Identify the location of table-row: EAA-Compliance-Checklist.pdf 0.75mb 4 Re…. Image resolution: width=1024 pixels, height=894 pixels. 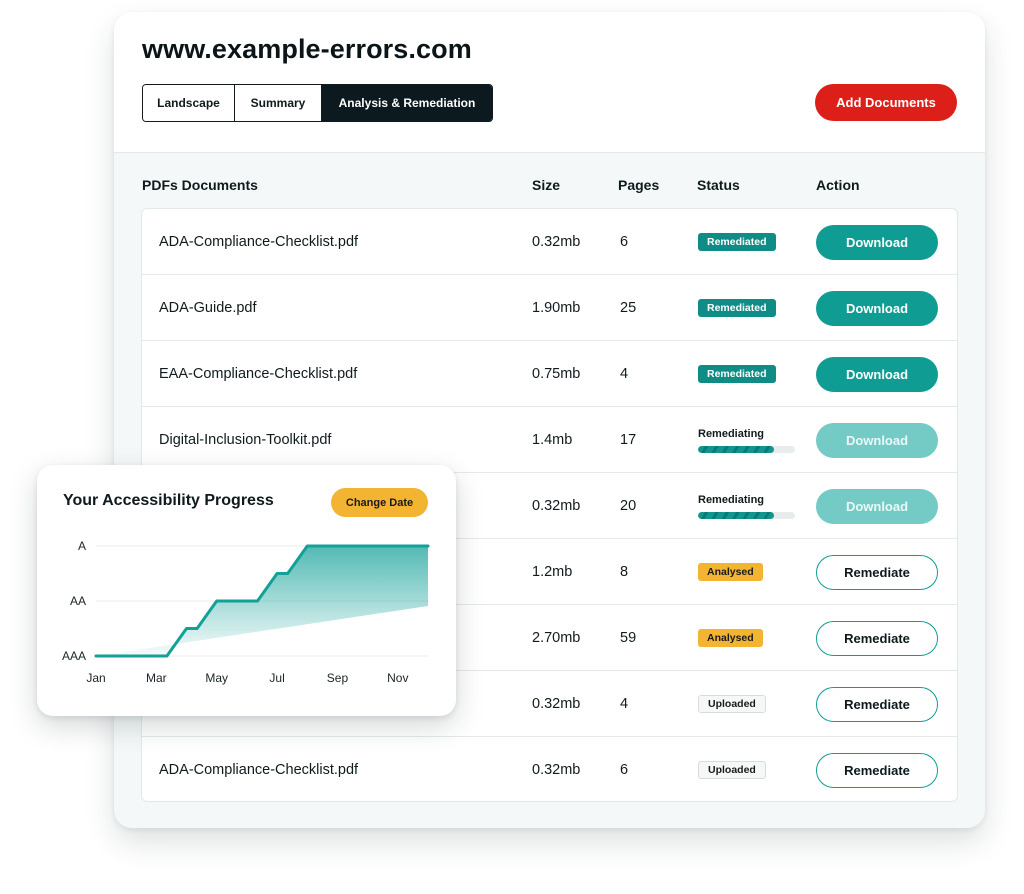
(549, 374).